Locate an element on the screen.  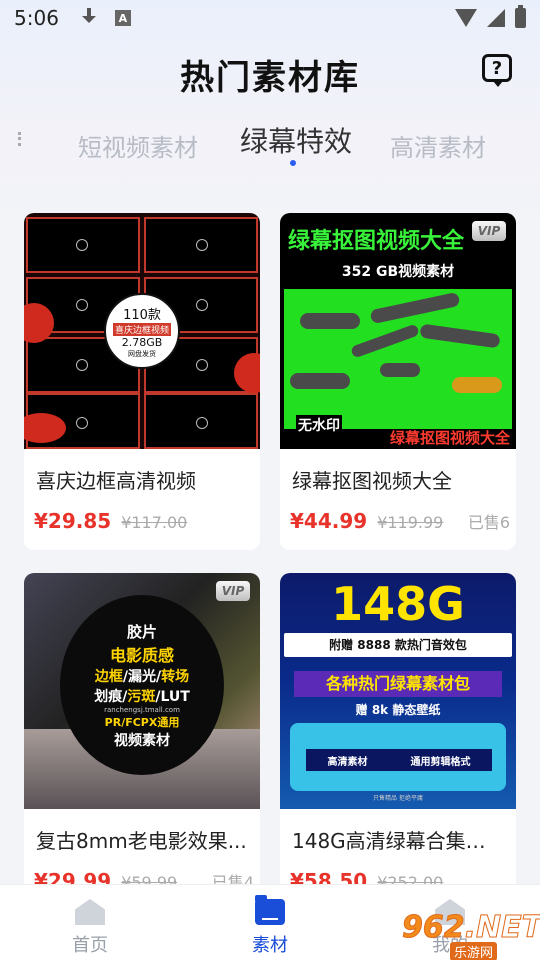
sold-count: 已售6 is located at coordinates (488, 522).